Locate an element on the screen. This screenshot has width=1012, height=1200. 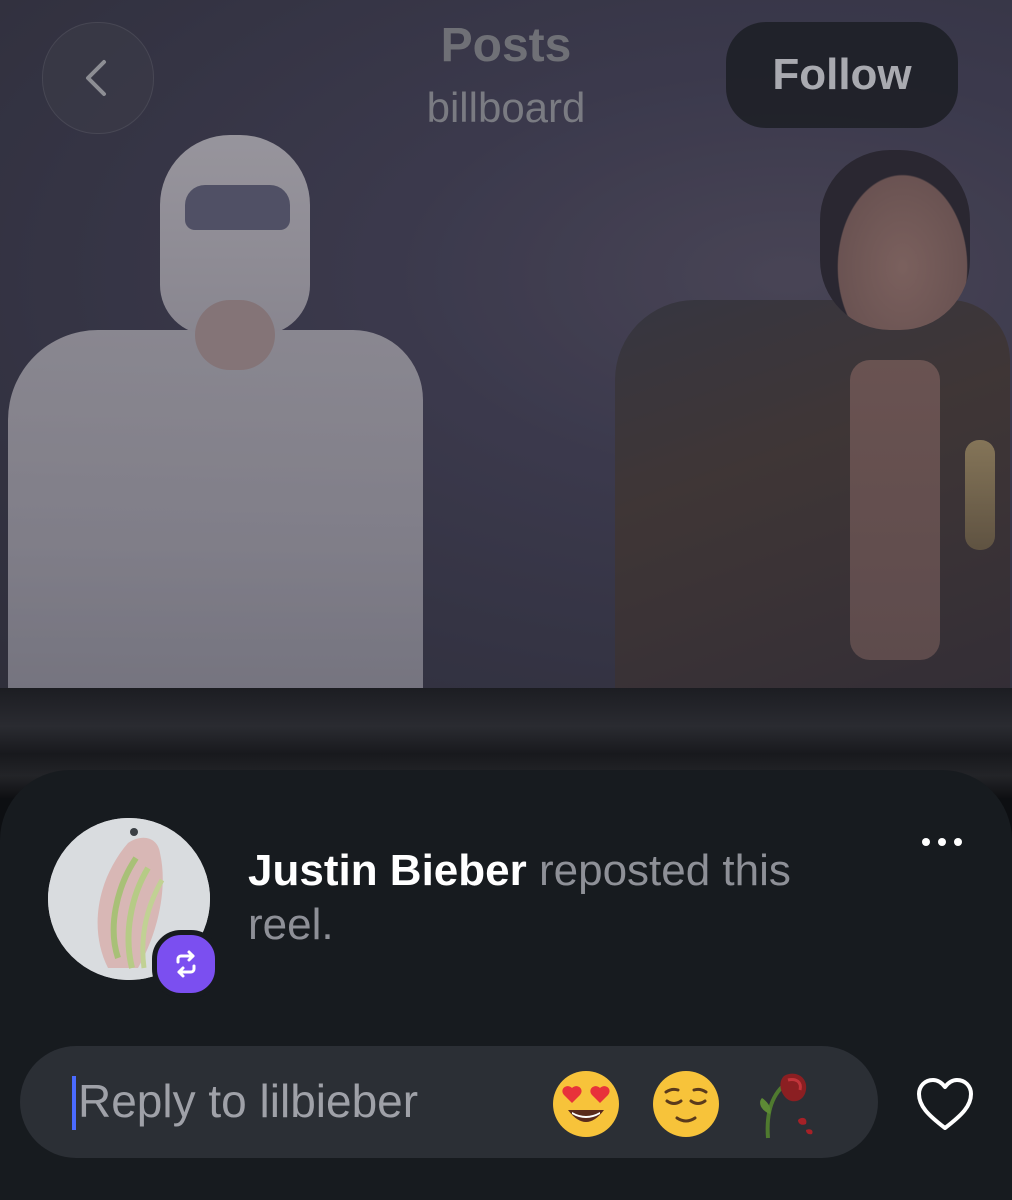
heart-eyes-icon is located at coordinates (586, 1104).